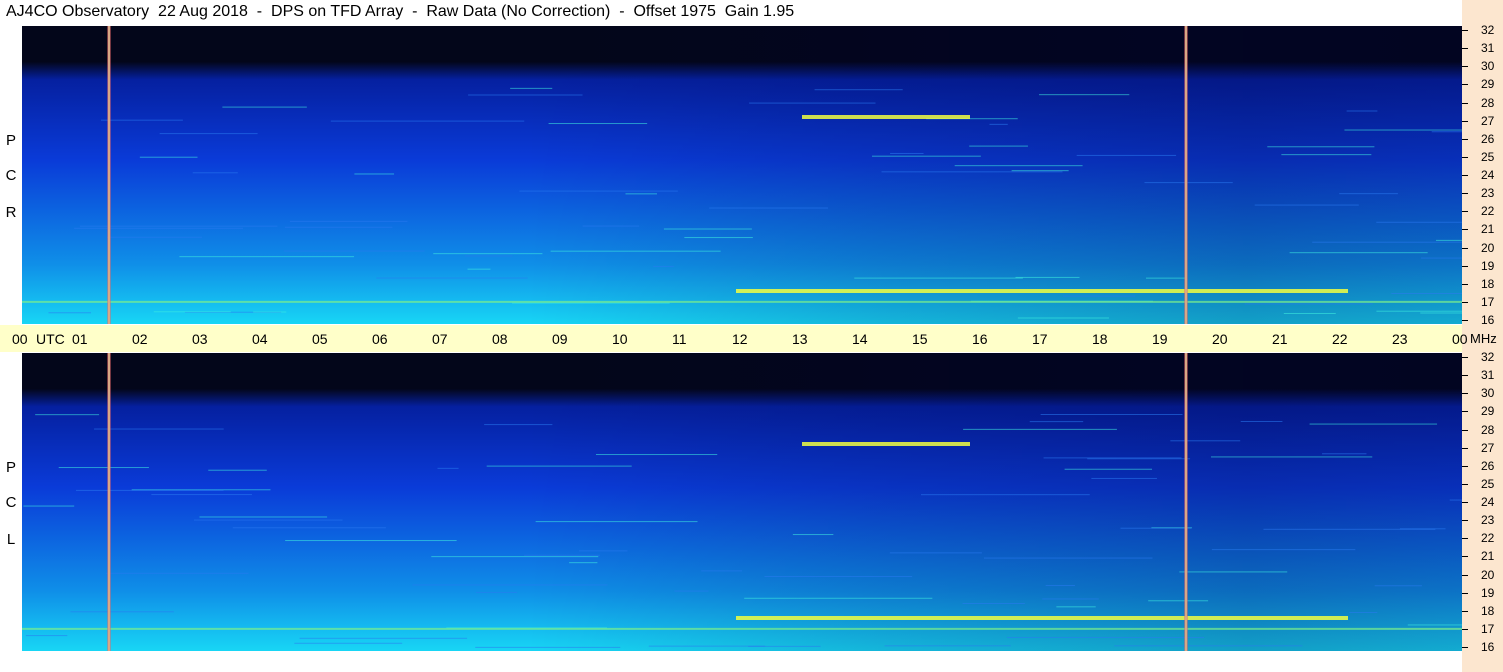 The width and height of the screenshot is (1503, 672). What do you see at coordinates (1400, 339) in the screenshot?
I see `hour-tick-label: 23` at bounding box center [1400, 339].